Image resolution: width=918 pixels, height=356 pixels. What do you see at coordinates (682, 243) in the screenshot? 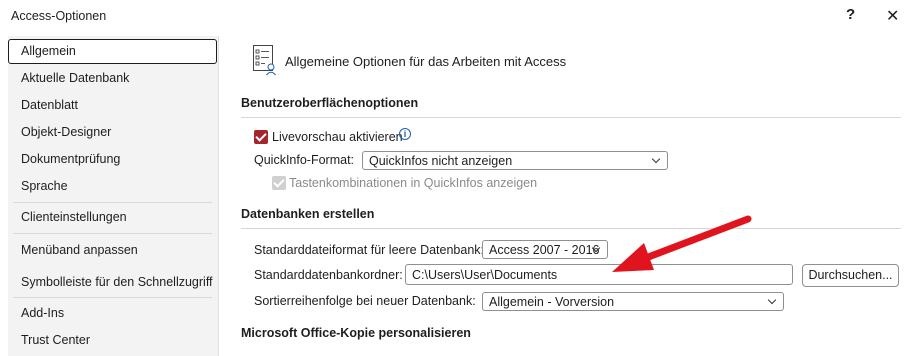
I see `annotation-arrow-icon` at bounding box center [682, 243].